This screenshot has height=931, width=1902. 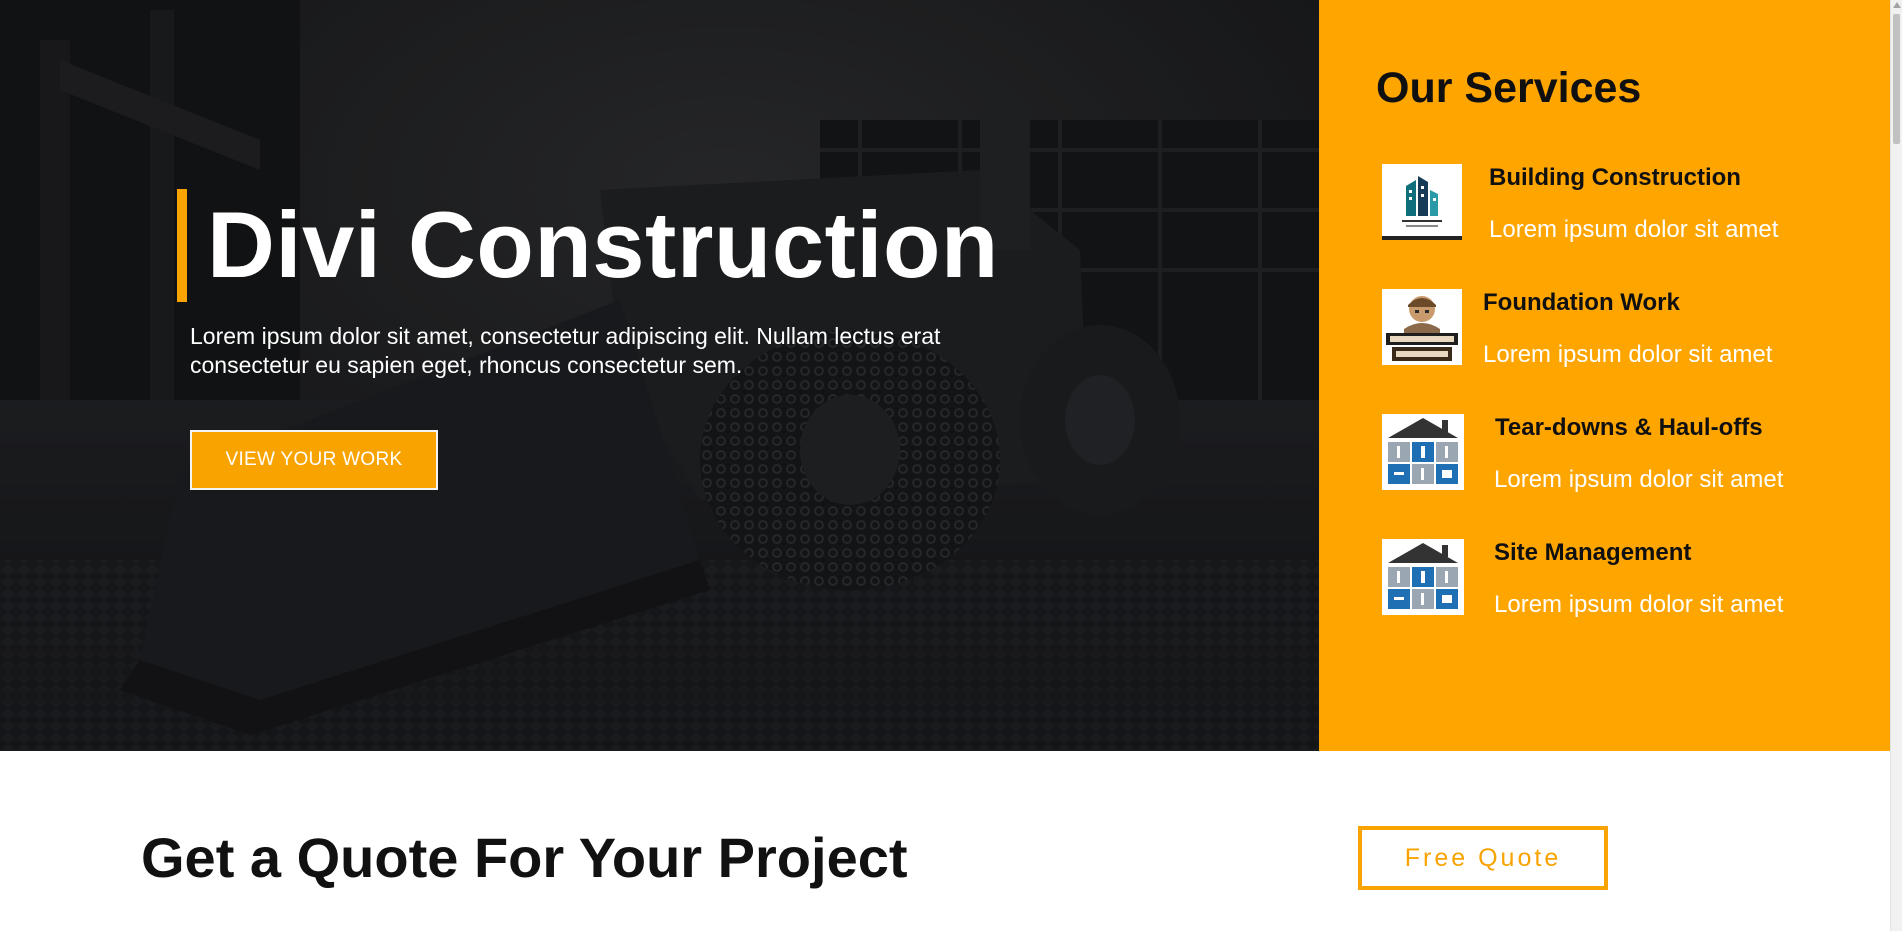 What do you see at coordinates (314, 460) in the screenshot?
I see `view-your-work-button: VIEW YOUR WORK` at bounding box center [314, 460].